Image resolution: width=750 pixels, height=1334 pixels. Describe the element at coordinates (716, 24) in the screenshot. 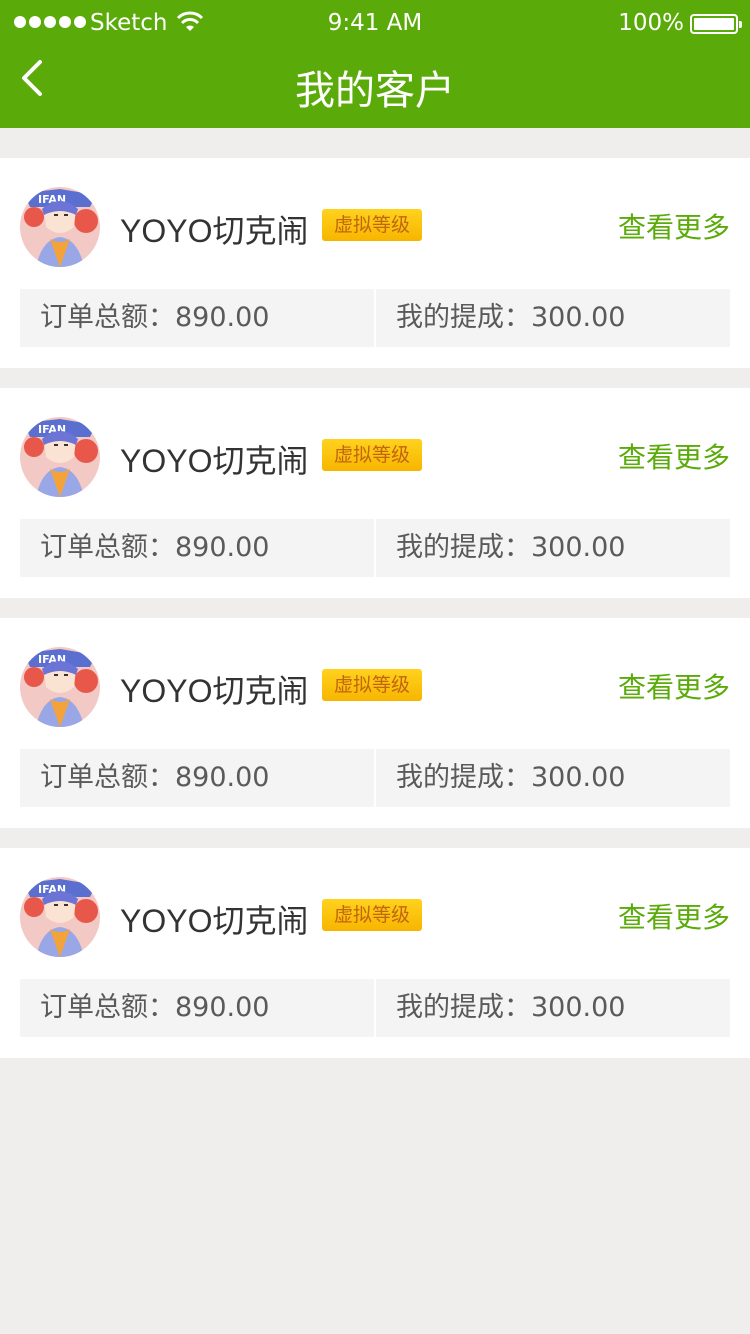

I see `battery-icon` at that location.